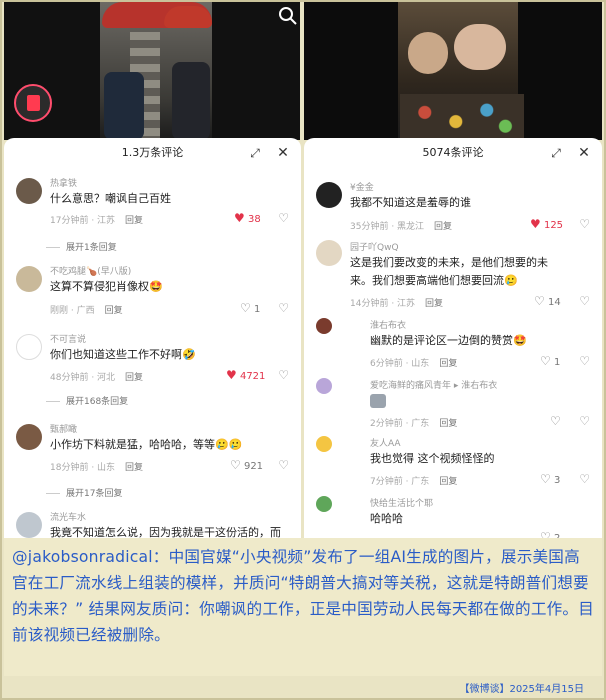  Describe the element at coordinates (433, 384) in the screenshot. I see `comment-username: 爱吃海鲜的痛风青年 ▸ 淮右布衣` at that location.